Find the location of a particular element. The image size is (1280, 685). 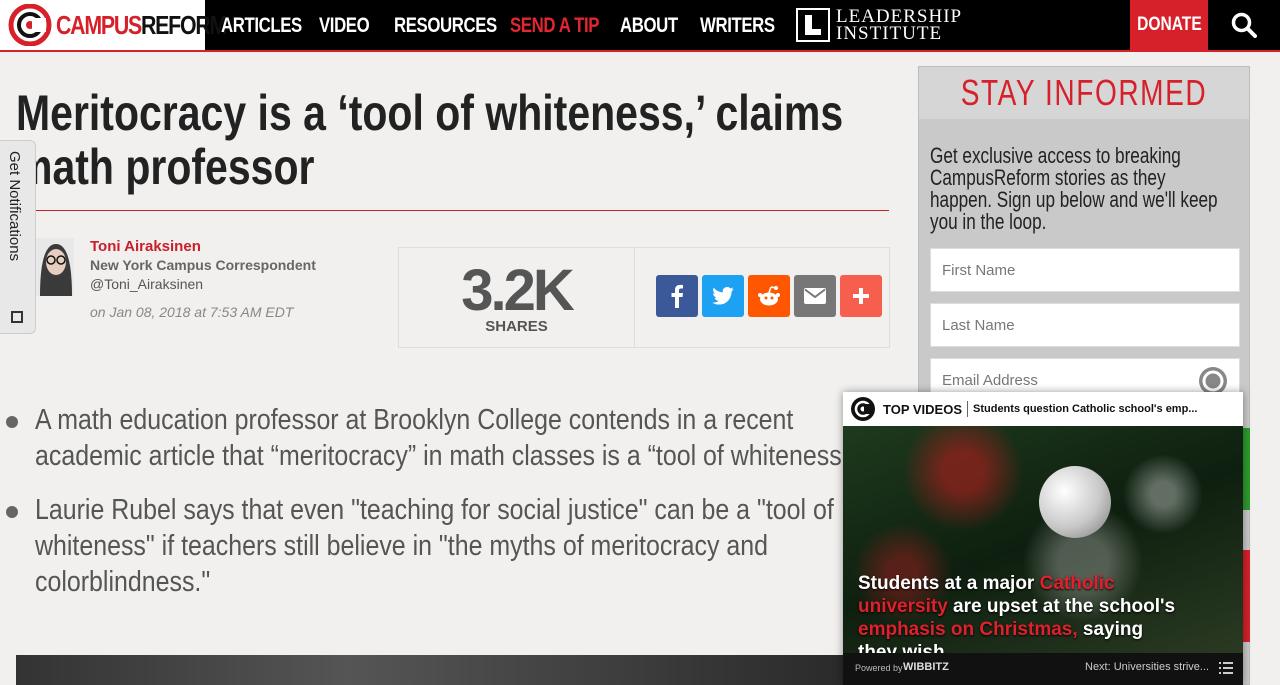

reddit-icon is located at coordinates (769, 296).